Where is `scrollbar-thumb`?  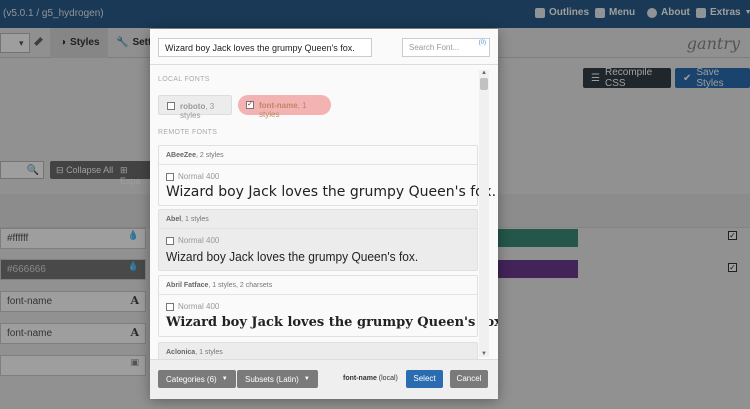
scrollbar-thumb is located at coordinates (484, 84).